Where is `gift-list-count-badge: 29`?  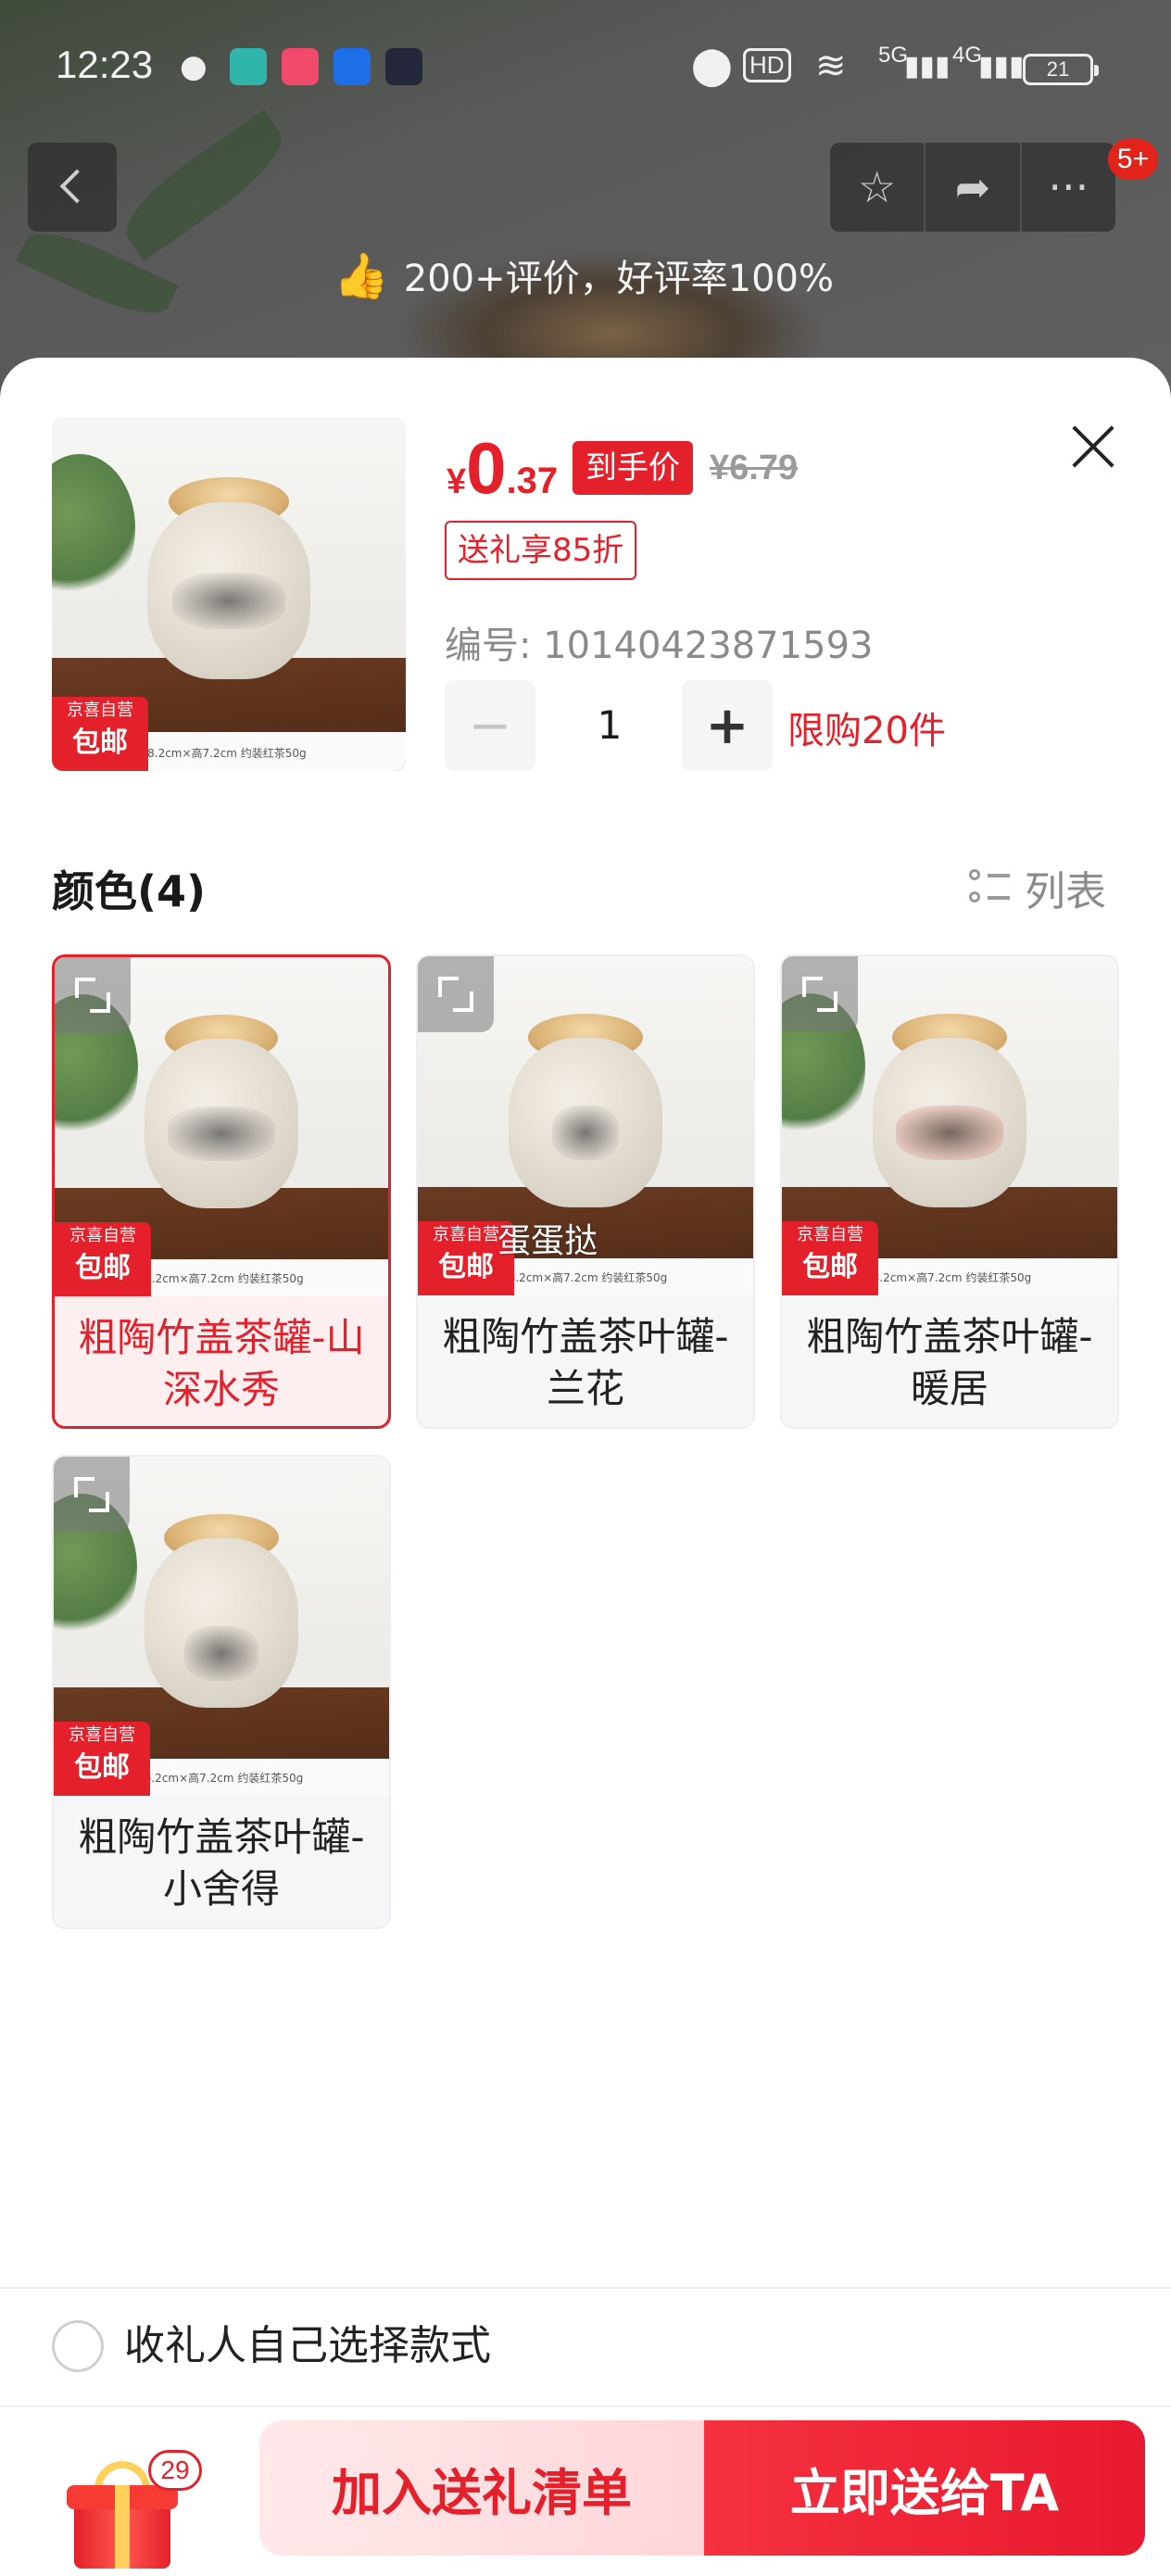
gift-list-count-badge: 29 is located at coordinates (175, 2471).